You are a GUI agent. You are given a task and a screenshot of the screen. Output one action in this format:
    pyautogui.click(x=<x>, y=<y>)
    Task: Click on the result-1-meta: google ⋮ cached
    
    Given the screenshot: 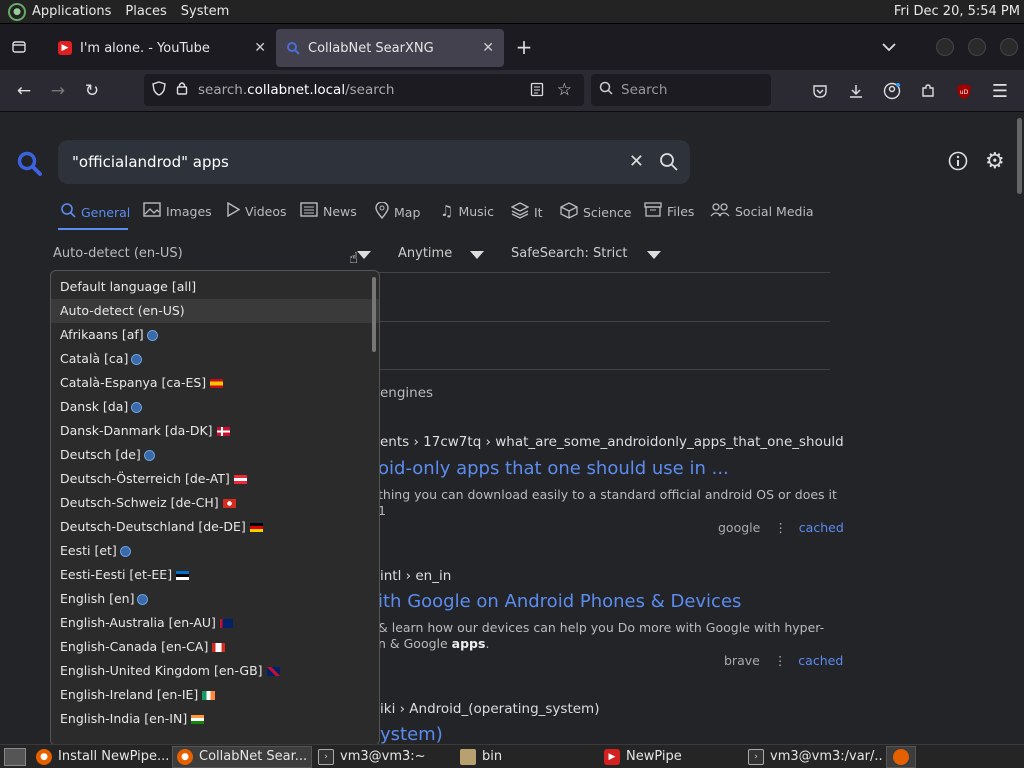 What is the action you would take?
    pyautogui.click(x=781, y=527)
    